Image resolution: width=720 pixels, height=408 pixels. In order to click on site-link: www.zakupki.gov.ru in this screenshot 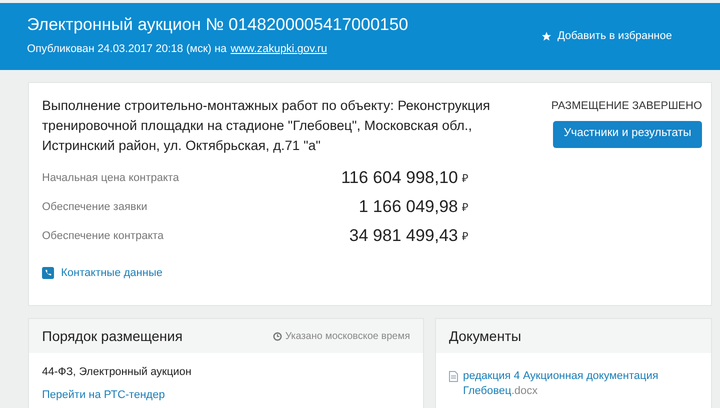, I will do `click(279, 49)`.